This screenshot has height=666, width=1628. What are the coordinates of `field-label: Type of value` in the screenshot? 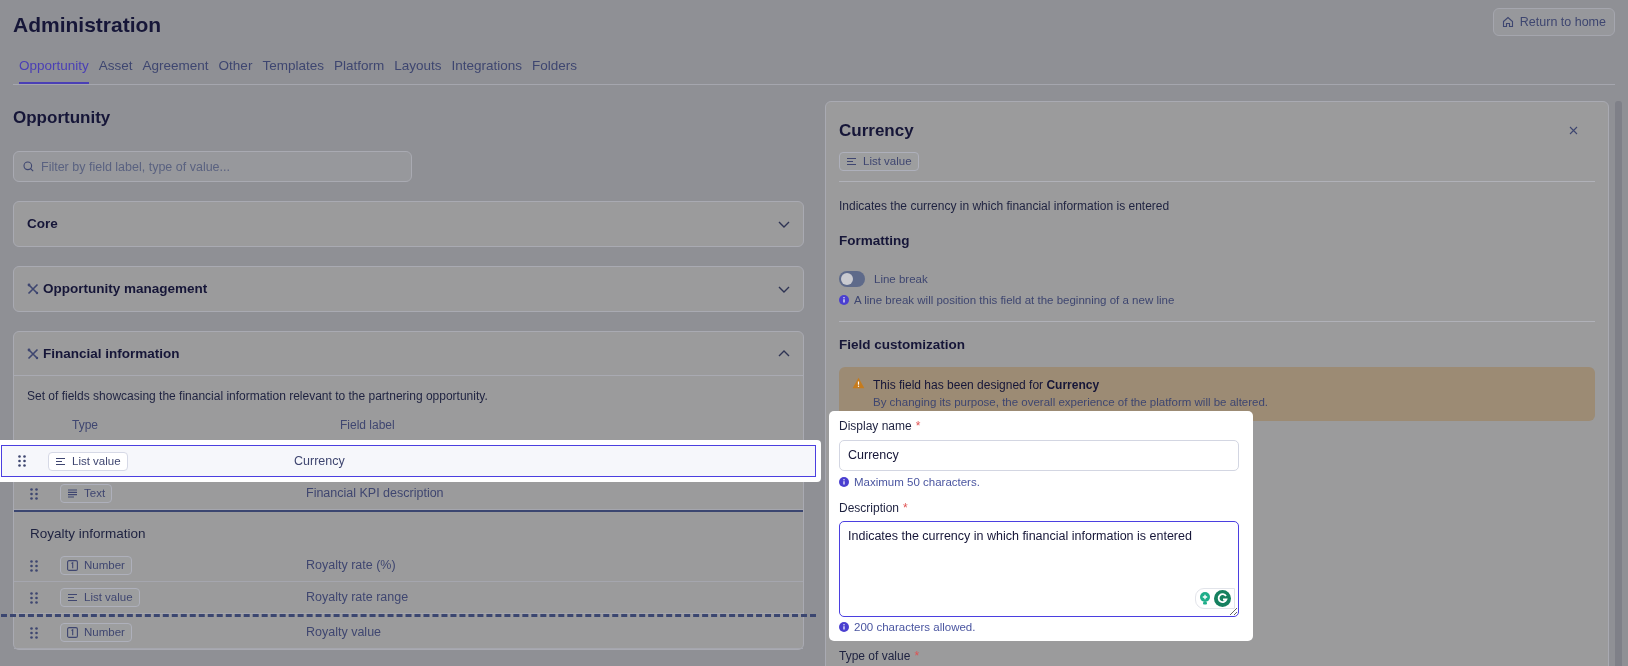 It's located at (875, 656).